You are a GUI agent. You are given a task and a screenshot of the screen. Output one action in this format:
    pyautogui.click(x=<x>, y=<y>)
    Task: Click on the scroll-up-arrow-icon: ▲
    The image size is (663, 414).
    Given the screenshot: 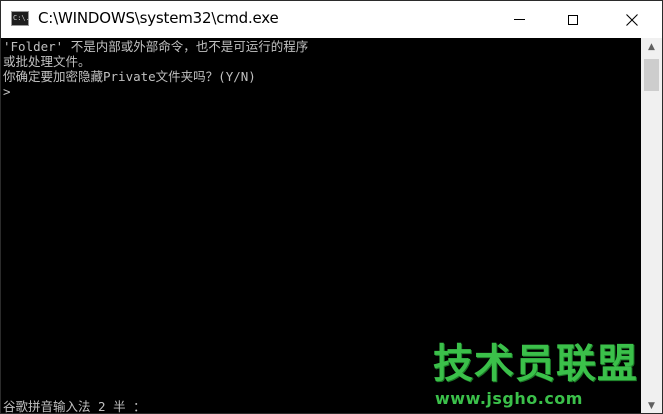 What is the action you would take?
    pyautogui.click(x=651, y=46)
    